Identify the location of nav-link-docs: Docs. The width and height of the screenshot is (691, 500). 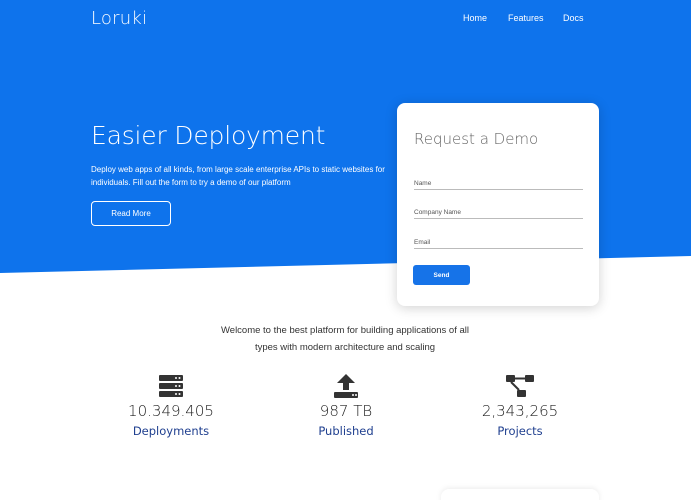
(573, 18).